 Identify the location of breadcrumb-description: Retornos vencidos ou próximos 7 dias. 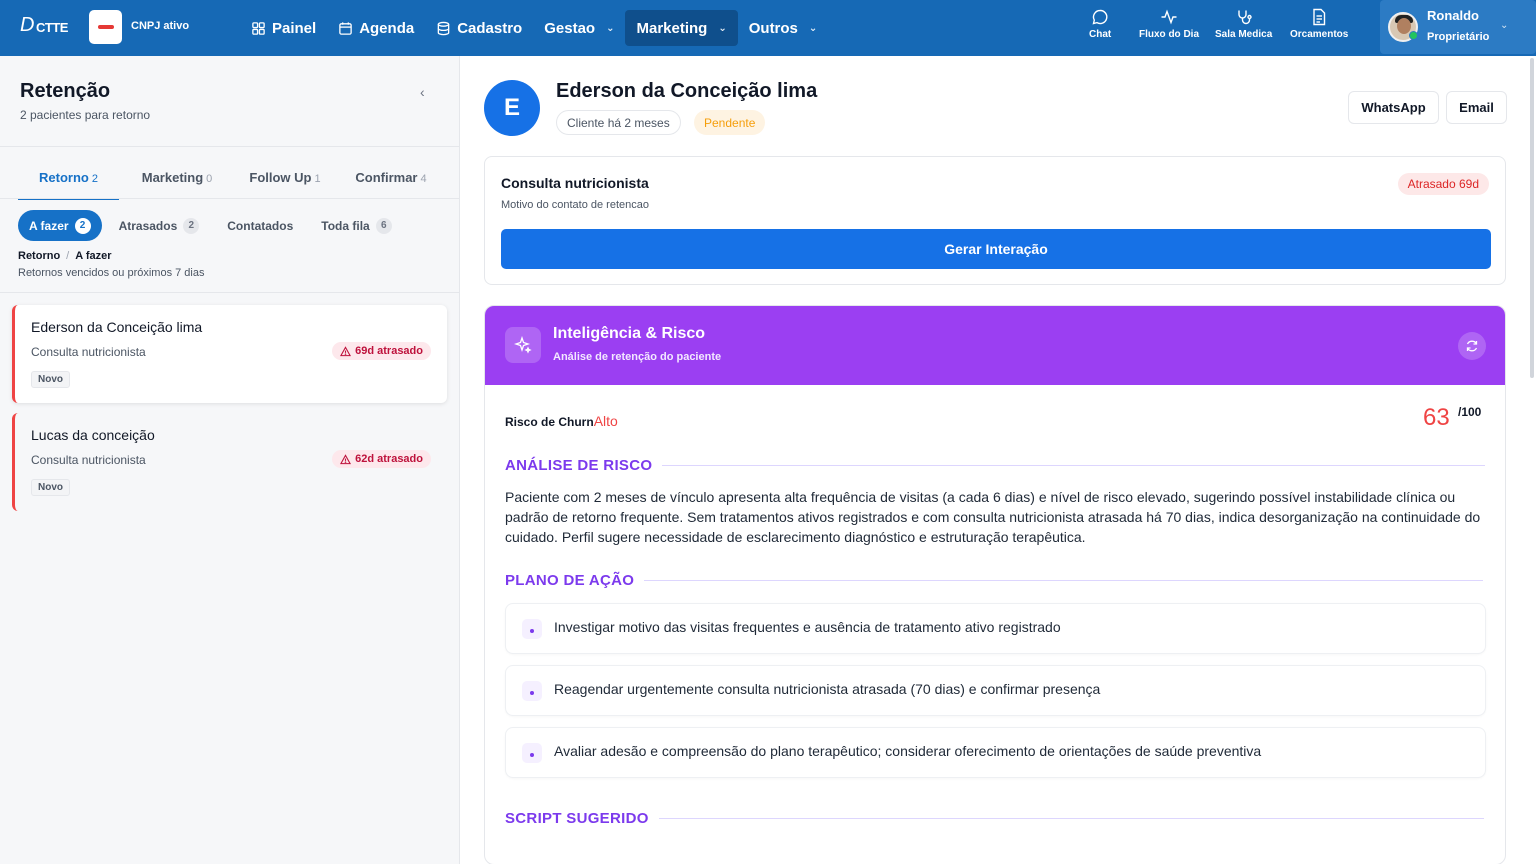
(111, 273).